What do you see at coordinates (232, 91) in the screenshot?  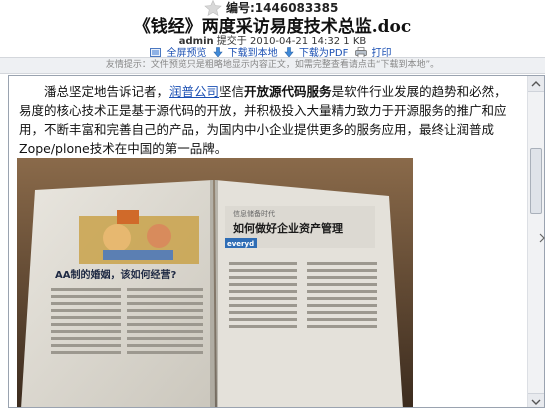 I see `para-text: 坚信` at bounding box center [232, 91].